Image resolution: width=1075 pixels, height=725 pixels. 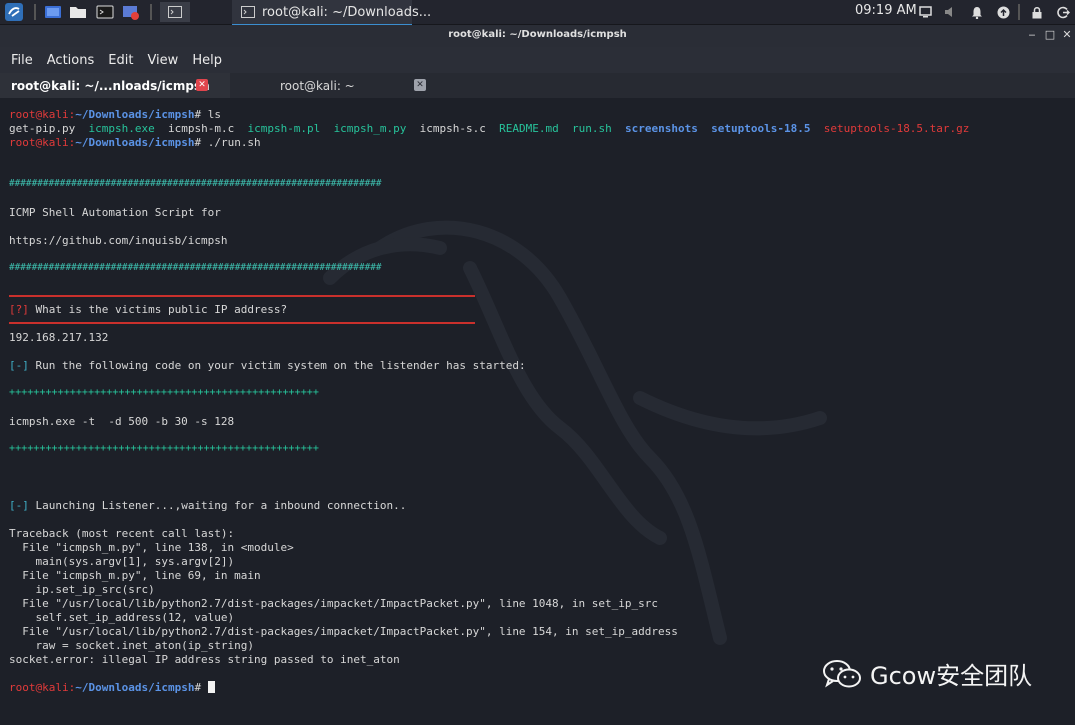 I want to click on tab-label: root@kali: ~, so click(x=317, y=85).